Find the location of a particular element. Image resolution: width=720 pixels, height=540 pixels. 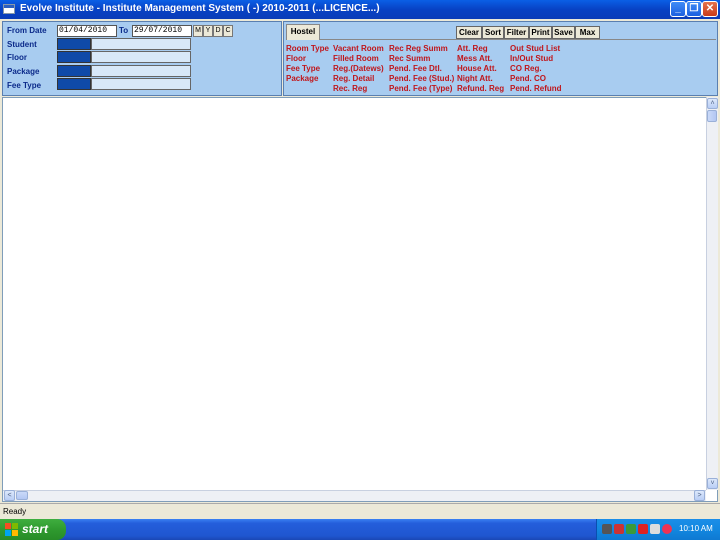

report-house-att: House Att. is located at coordinates (477, 68).